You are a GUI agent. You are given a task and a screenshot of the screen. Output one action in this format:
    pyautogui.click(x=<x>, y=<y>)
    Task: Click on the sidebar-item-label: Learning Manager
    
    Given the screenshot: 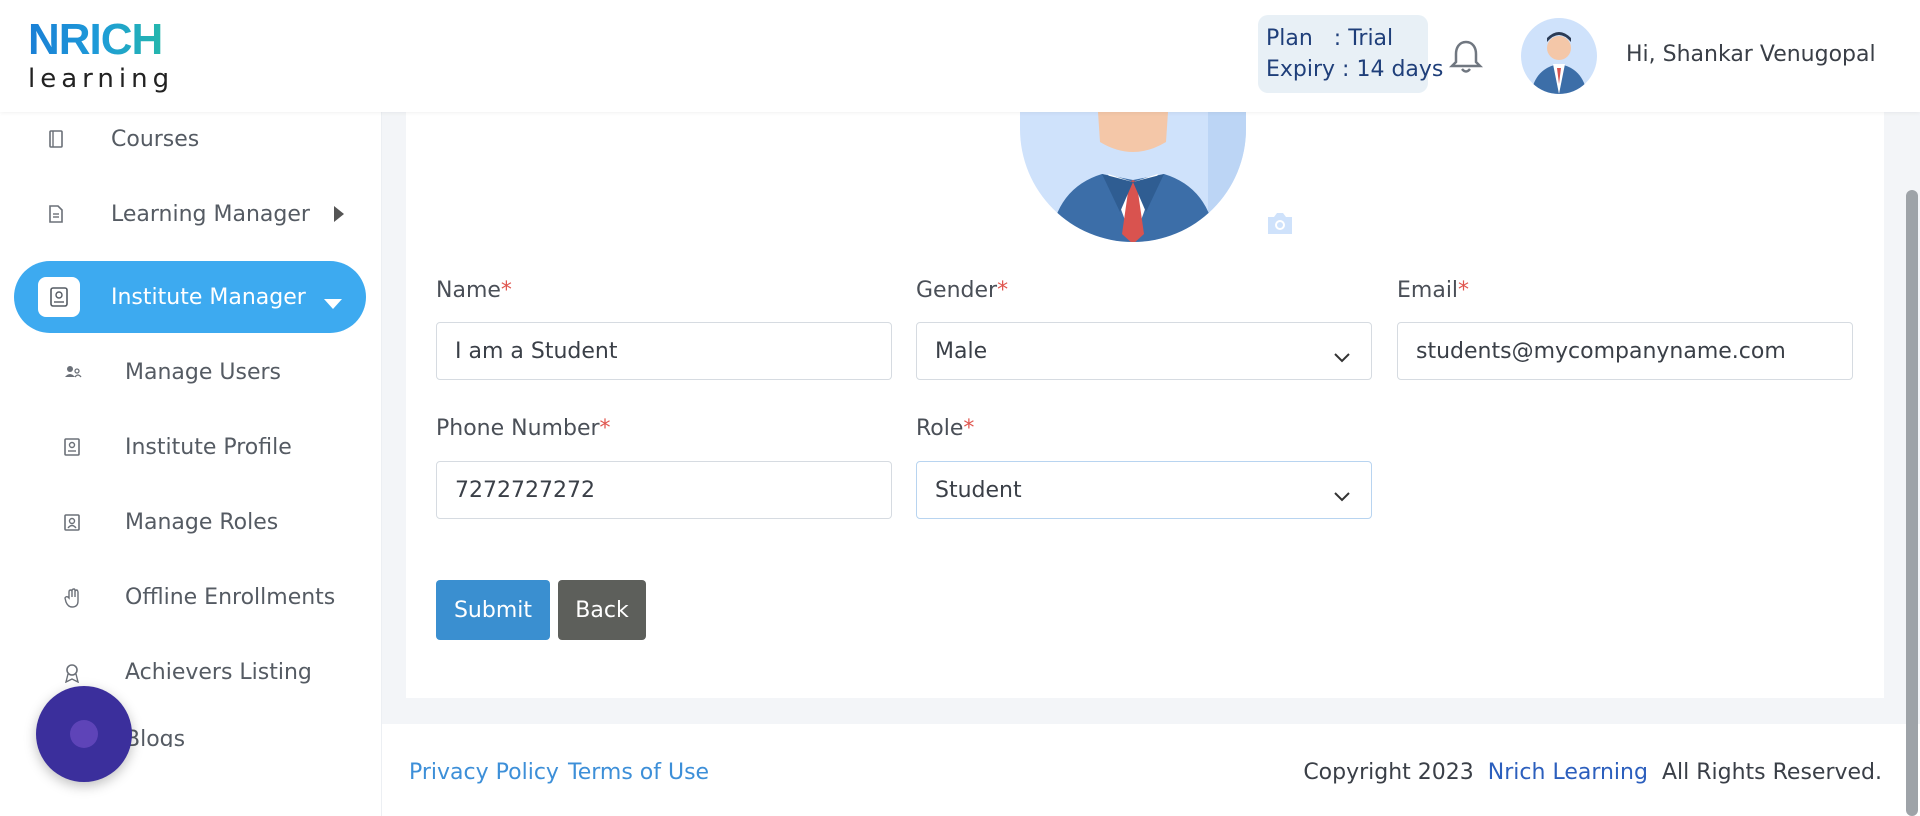 What is the action you would take?
    pyautogui.click(x=210, y=214)
    